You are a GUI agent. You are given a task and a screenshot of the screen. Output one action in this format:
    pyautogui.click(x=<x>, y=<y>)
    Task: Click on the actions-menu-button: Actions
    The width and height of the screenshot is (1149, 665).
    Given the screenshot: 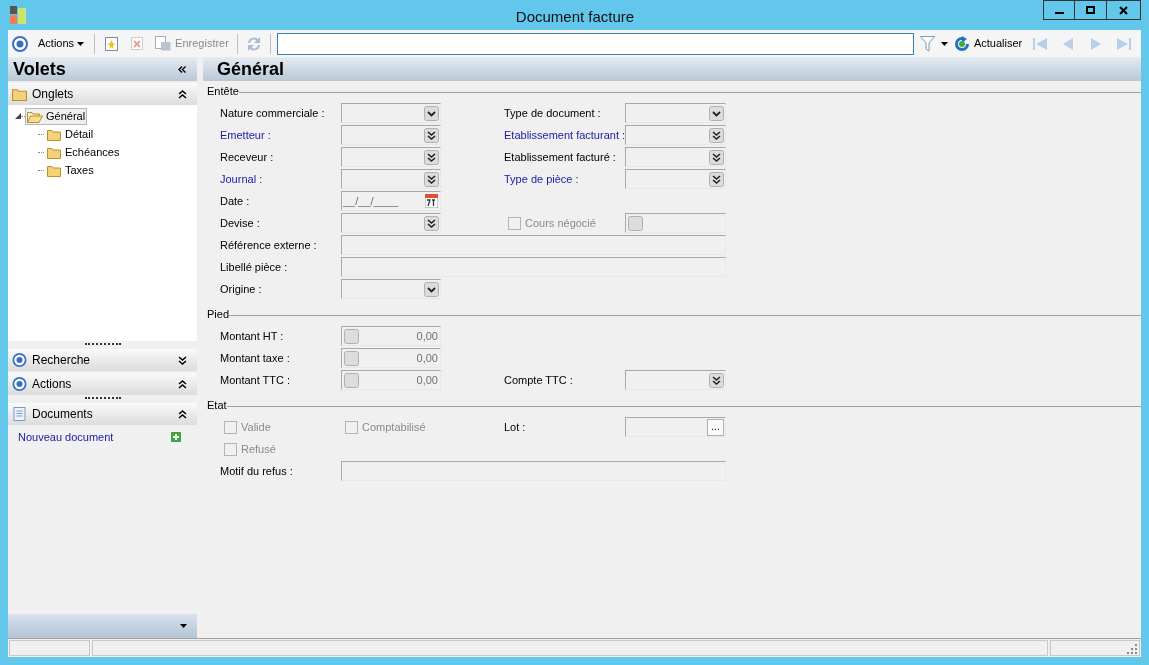 What is the action you would take?
    pyautogui.click(x=61, y=43)
    